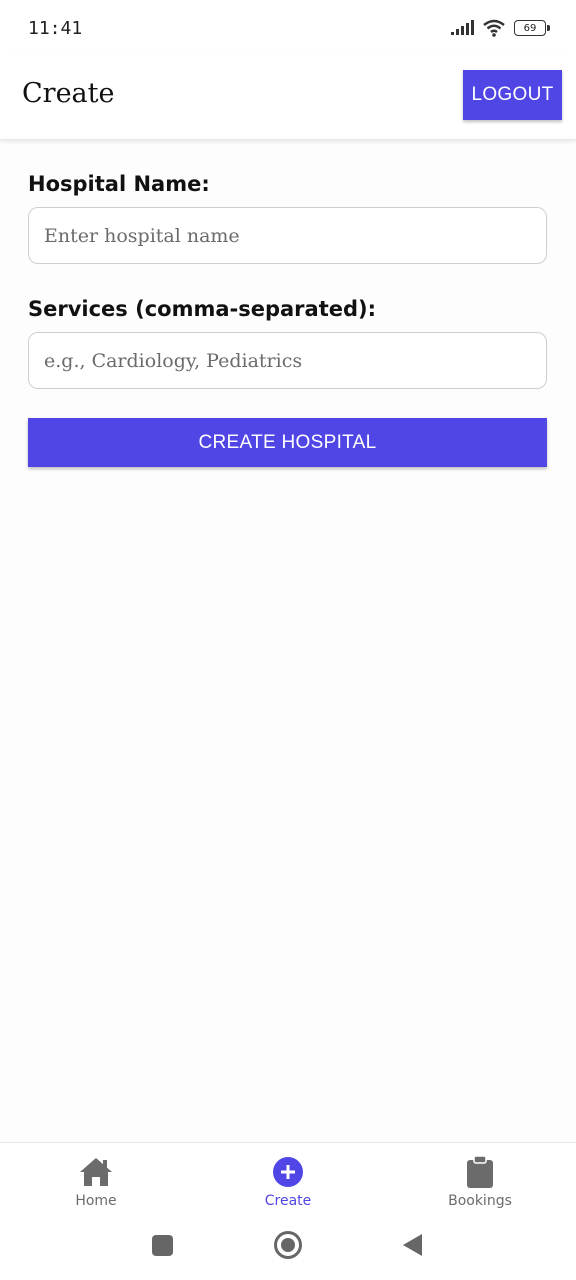  What do you see at coordinates (480, 1201) in the screenshot?
I see `nav-label-bookings: Bookings` at bounding box center [480, 1201].